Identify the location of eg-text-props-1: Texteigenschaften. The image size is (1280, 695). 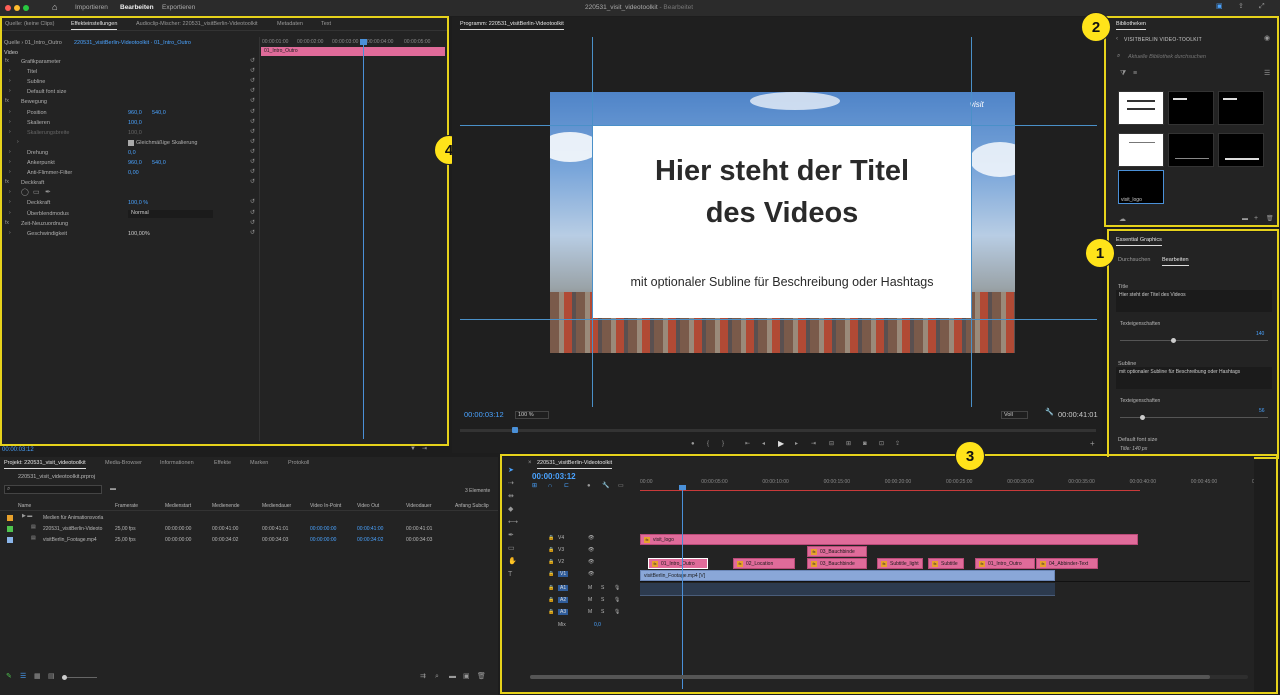
(1140, 324).